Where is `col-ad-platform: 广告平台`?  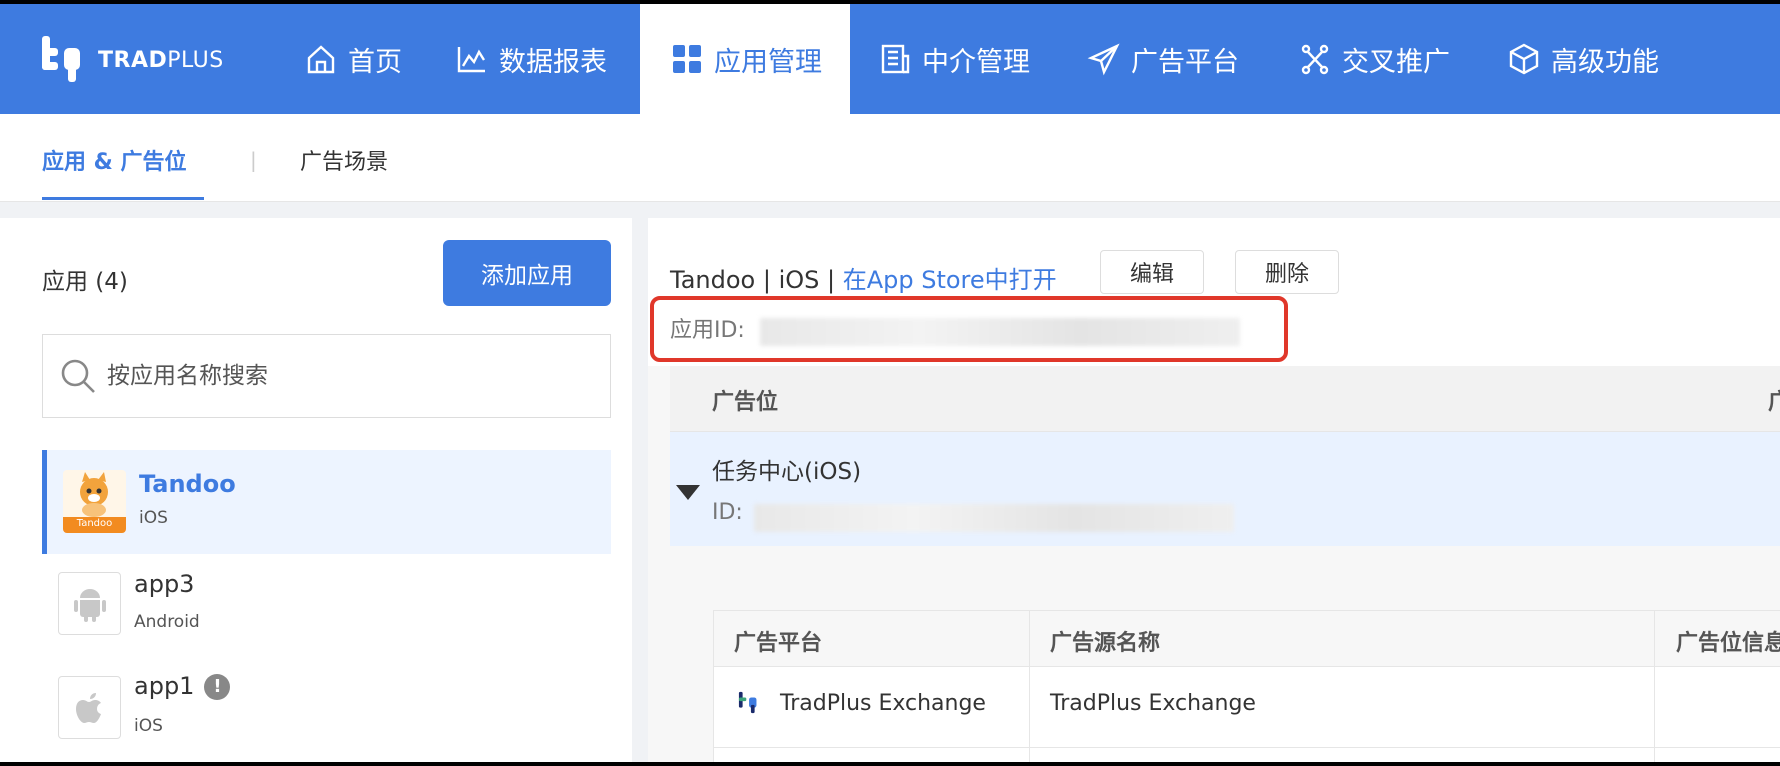 col-ad-platform: 广告平台 is located at coordinates (778, 643).